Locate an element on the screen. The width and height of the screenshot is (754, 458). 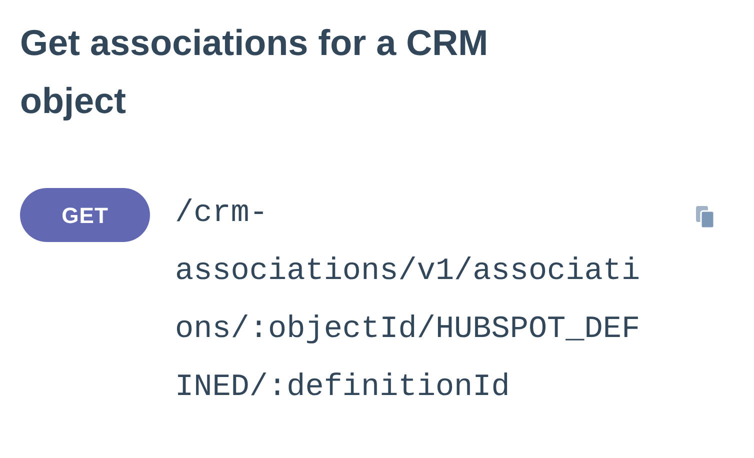
copy-icon is located at coordinates (705, 217).